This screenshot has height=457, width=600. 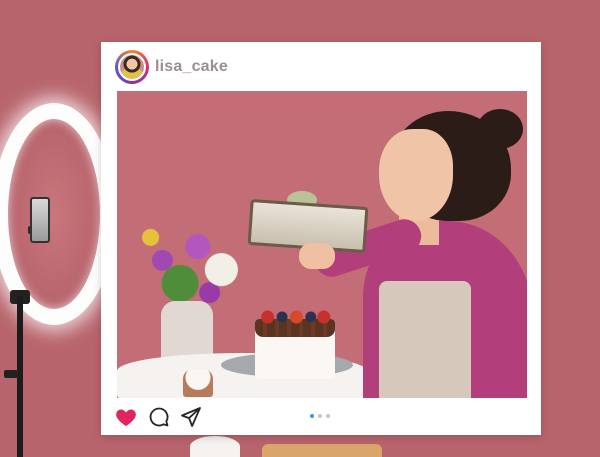 What do you see at coordinates (322, 450) in the screenshot?
I see `wooden-tray` at bounding box center [322, 450].